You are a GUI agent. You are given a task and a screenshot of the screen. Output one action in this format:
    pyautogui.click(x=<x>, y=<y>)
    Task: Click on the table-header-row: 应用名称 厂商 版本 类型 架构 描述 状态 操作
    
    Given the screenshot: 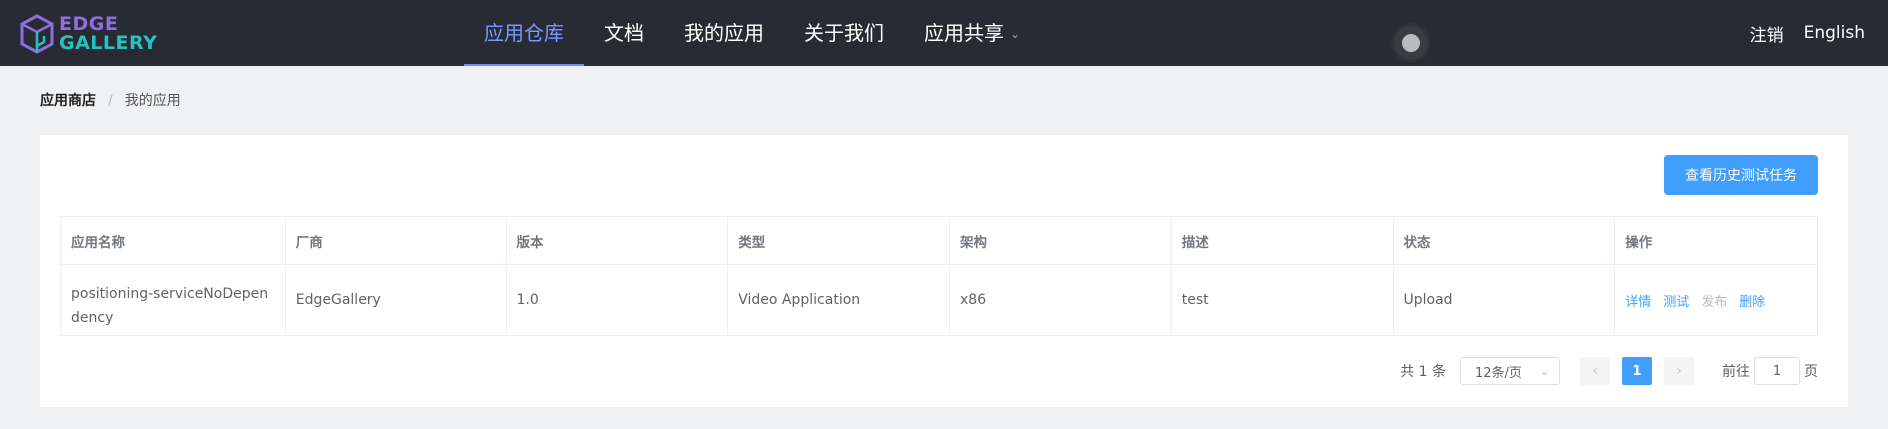 What is the action you would take?
    pyautogui.click(x=939, y=241)
    